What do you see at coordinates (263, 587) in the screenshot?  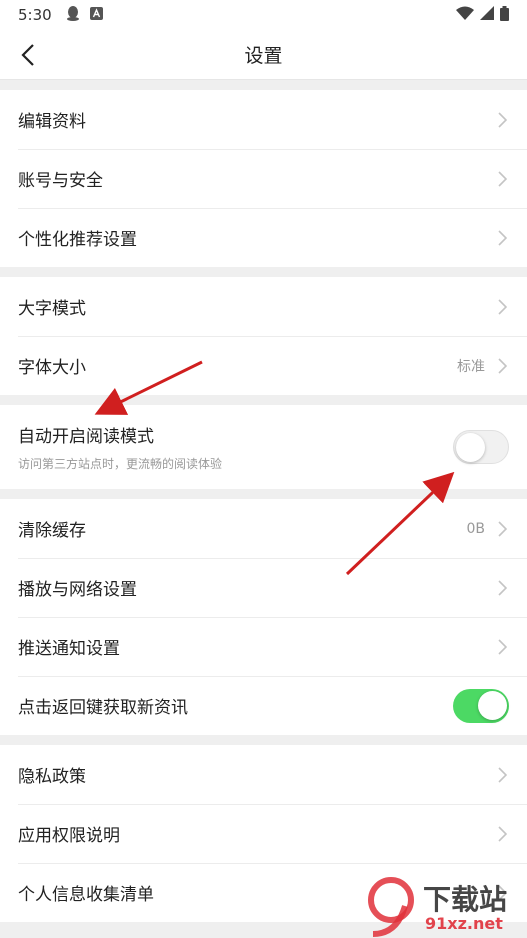 I see `row-playback-network: 播放与网络设置` at bounding box center [263, 587].